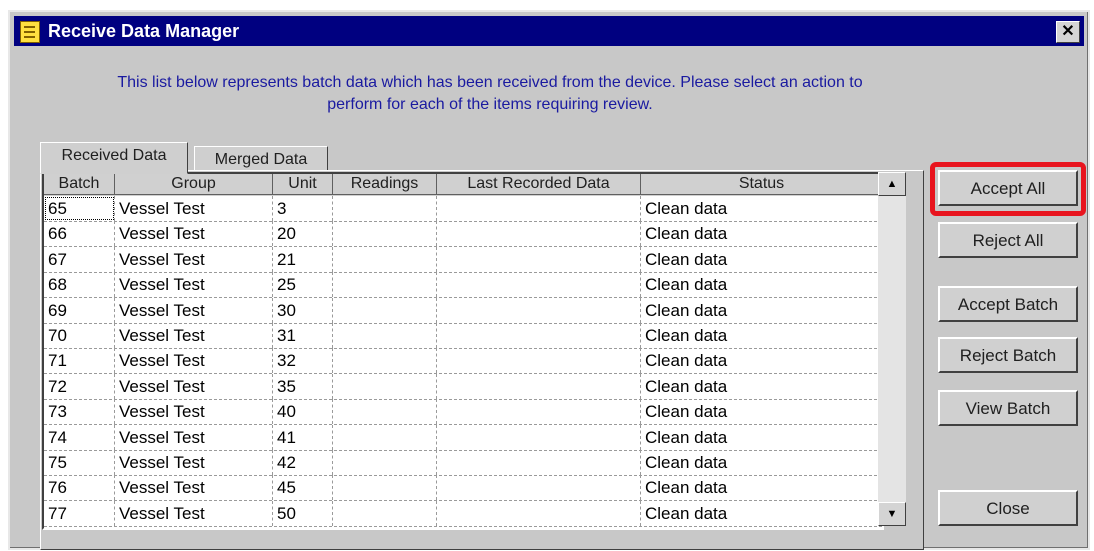 This screenshot has width=1094, height=551. Describe the element at coordinates (303, 437) in the screenshot. I see `cell-unit: 41` at that location.